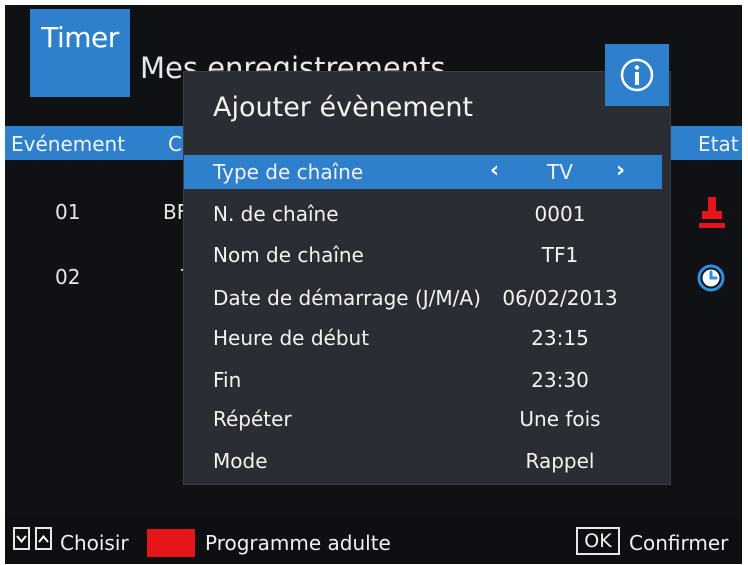 The image size is (748, 565). Describe the element at coordinates (423, 255) in the screenshot. I see `row-channel-name: Nom de chaîne TF1` at that location.